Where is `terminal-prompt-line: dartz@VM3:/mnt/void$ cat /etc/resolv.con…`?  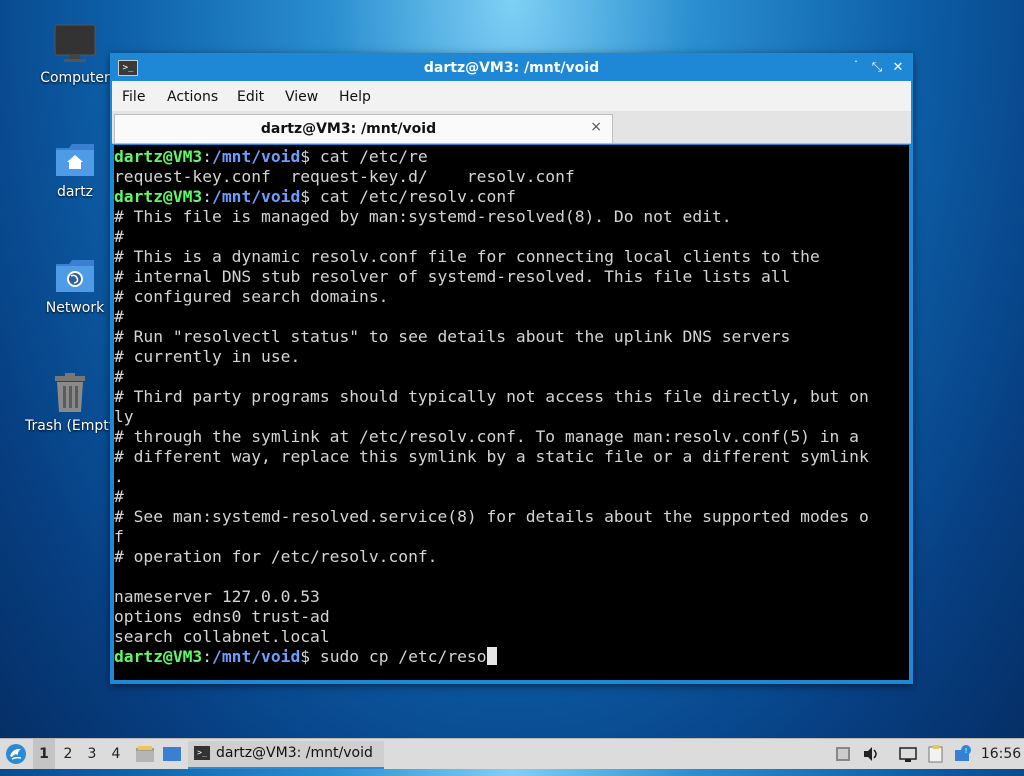
terminal-prompt-line: dartz@VM3:/mnt/void$ cat /etc/resolv.con… is located at coordinates (315, 196).